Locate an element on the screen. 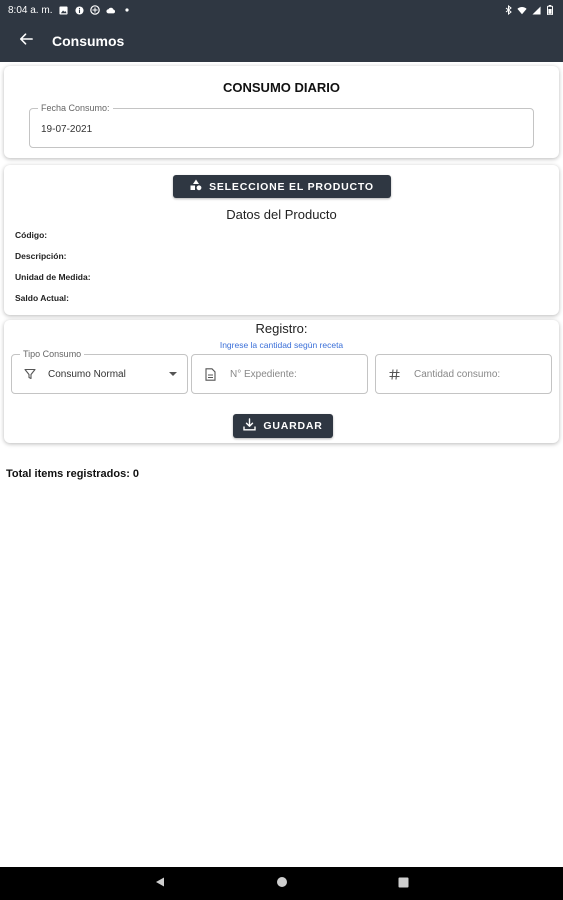 This screenshot has width=563, height=900. document-icon is located at coordinates (210, 374).